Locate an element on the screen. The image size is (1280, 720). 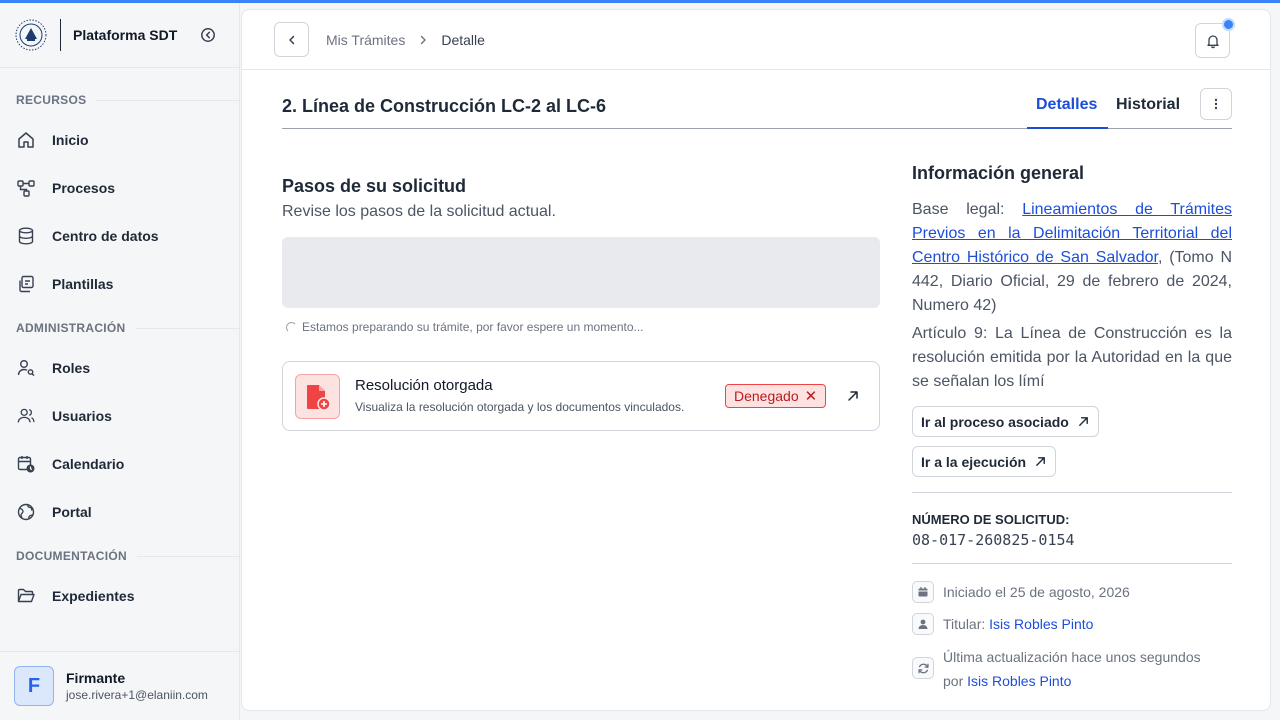
database-icon is located at coordinates (26, 236).